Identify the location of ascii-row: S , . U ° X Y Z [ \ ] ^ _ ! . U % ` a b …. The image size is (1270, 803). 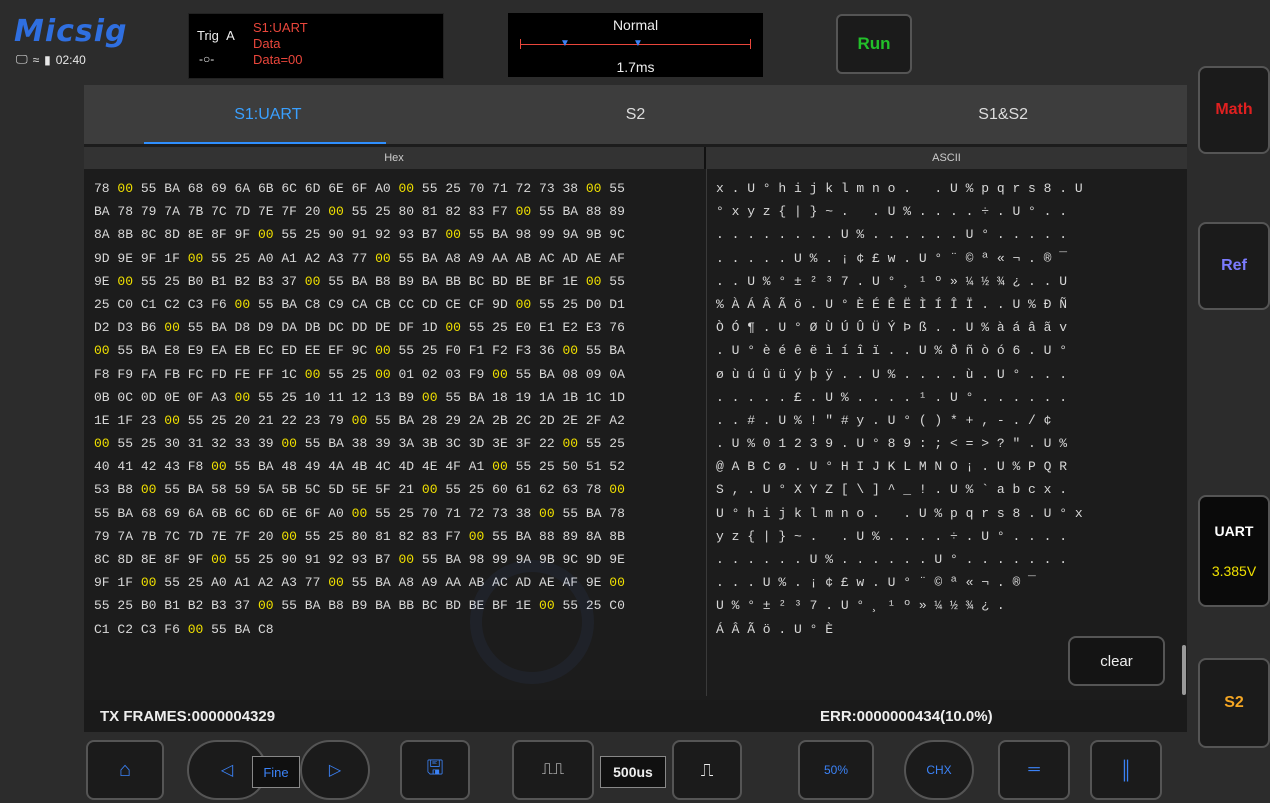
(892, 490).